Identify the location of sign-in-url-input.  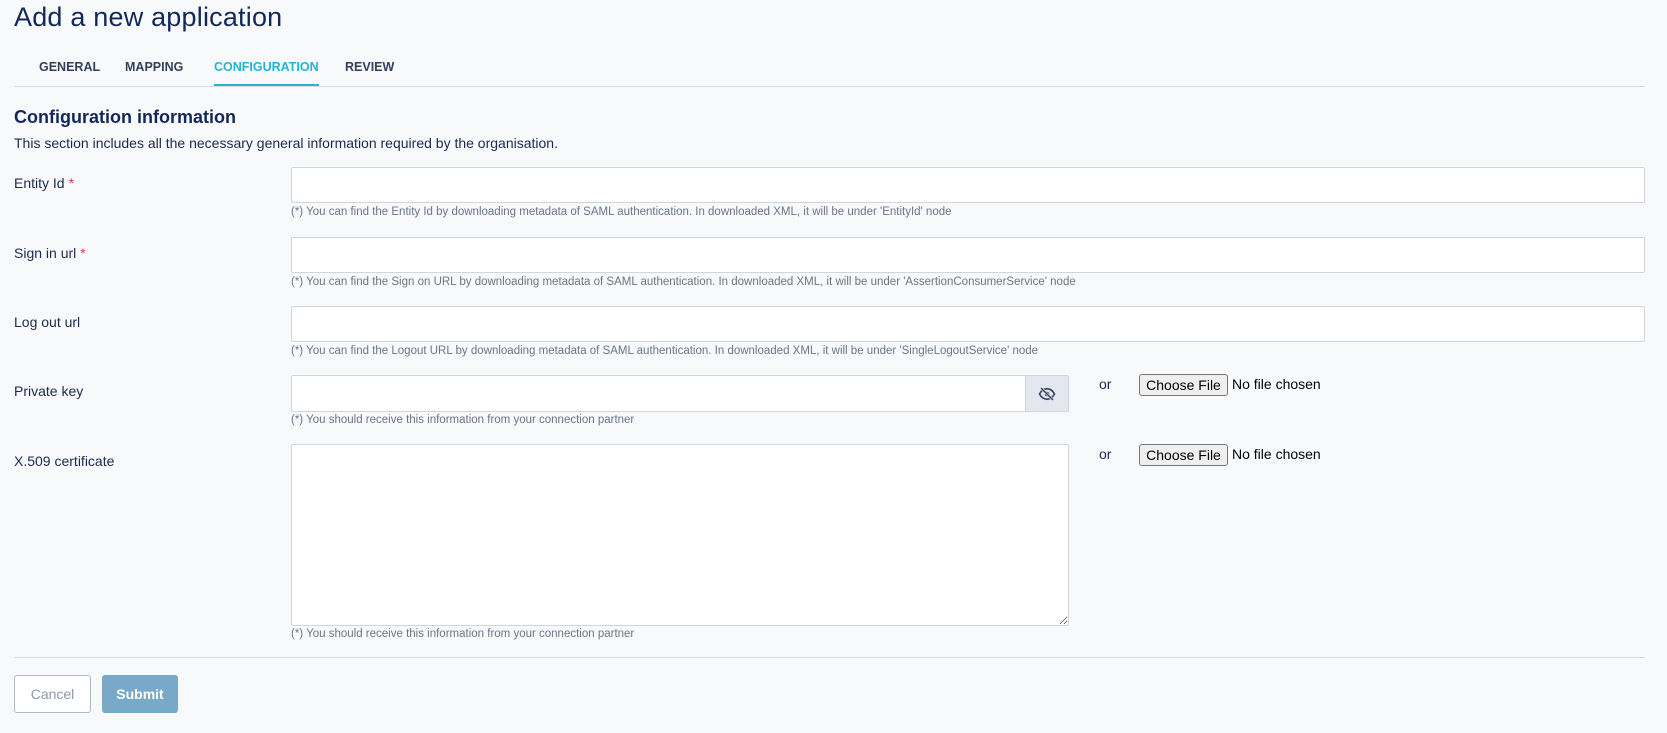
(968, 255).